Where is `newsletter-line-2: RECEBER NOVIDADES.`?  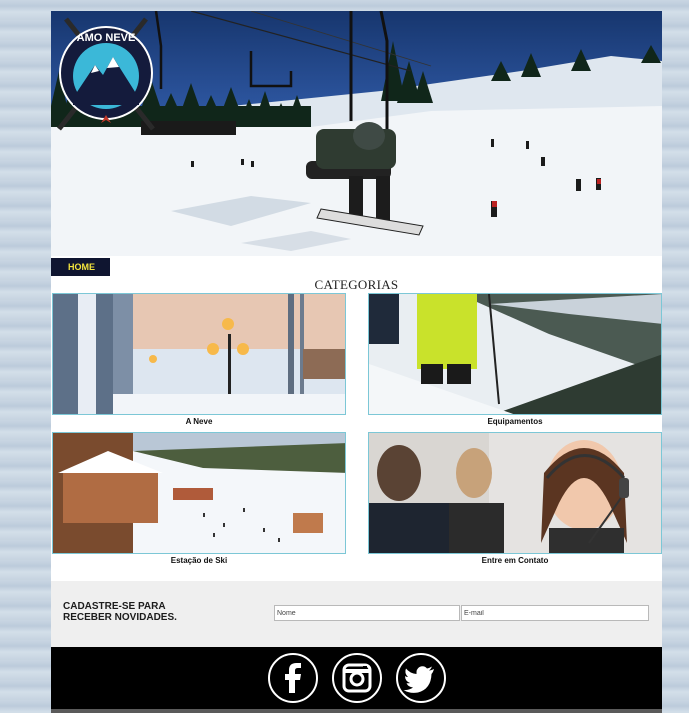
newsletter-line-2: RECEBER NOVIDADES. is located at coordinates (120, 617).